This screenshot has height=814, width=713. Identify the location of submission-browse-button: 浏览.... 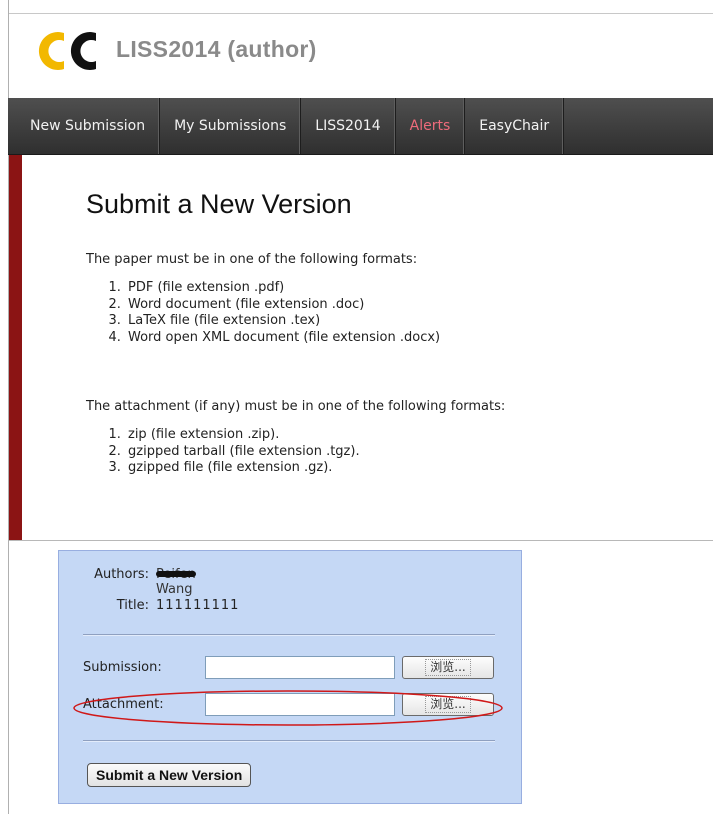
(448, 667).